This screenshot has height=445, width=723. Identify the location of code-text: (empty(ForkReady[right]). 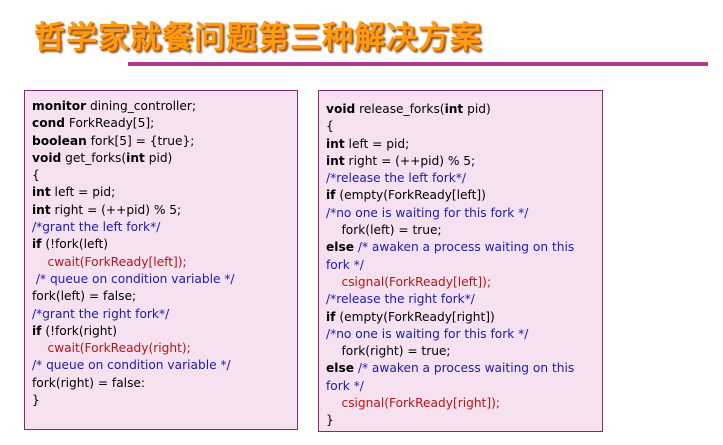
(415, 316).